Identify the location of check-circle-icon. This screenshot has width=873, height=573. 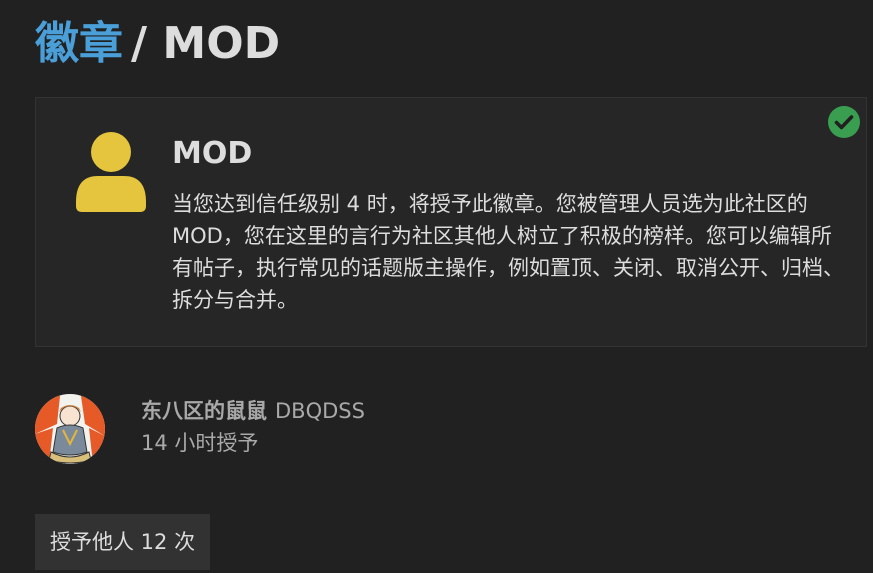
(844, 122).